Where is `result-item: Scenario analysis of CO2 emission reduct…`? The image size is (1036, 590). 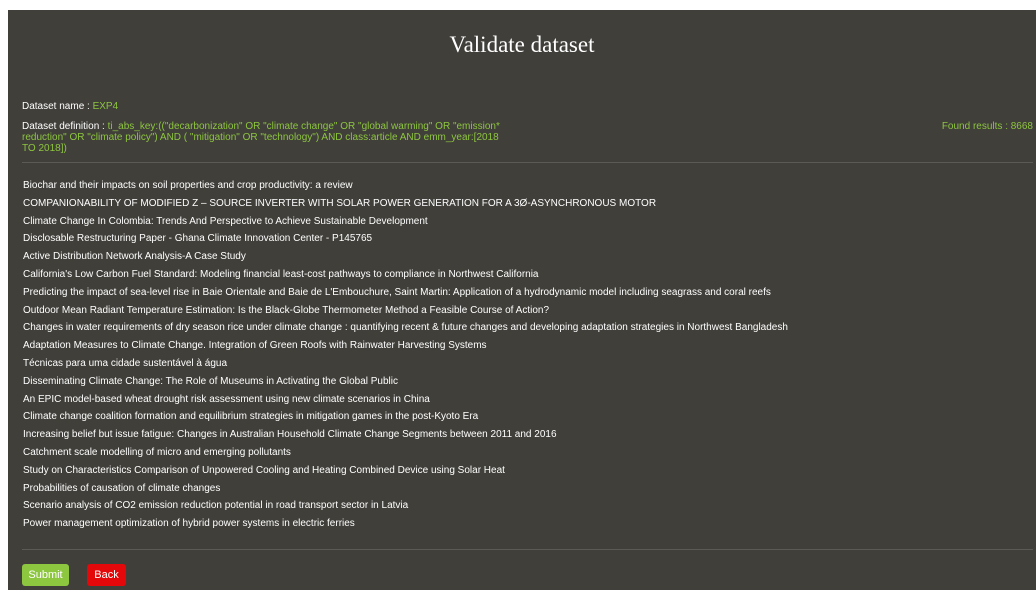
result-item: Scenario analysis of CO2 emission reduct… is located at coordinates (216, 506).